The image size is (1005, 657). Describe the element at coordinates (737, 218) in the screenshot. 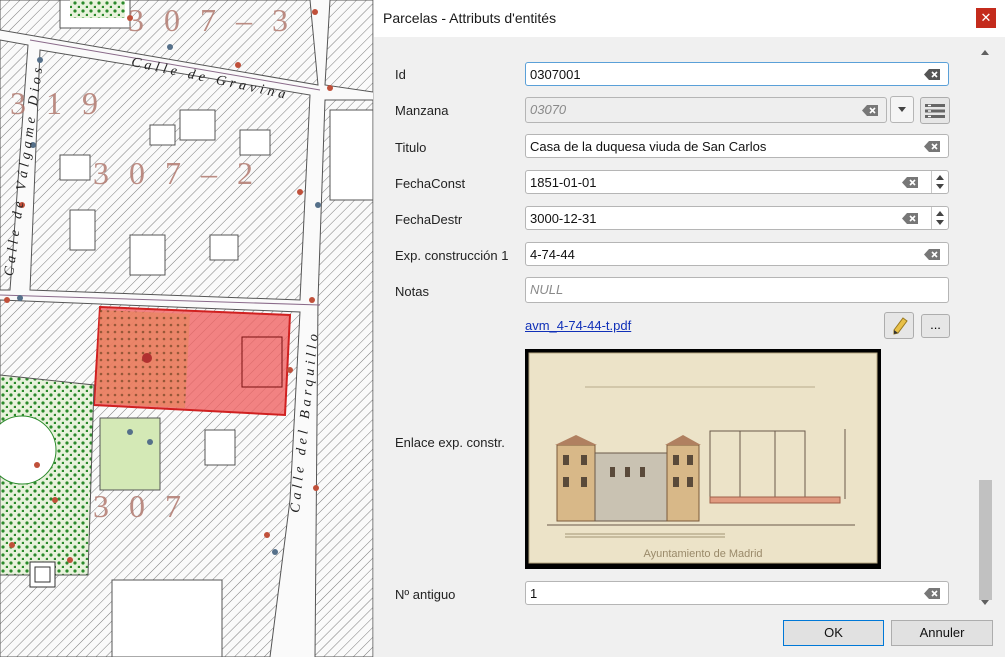

I see `fechadestr-date-input: 3000-12-31` at that location.